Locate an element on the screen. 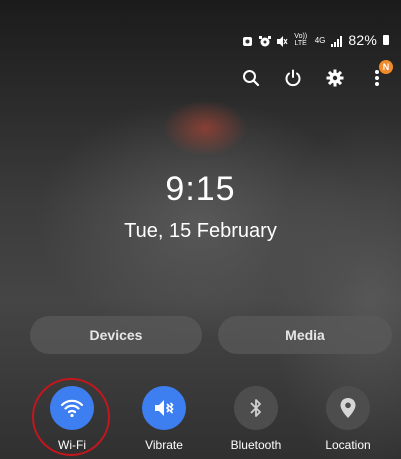  wifi-highlight-annotation is located at coordinates (71, 417).